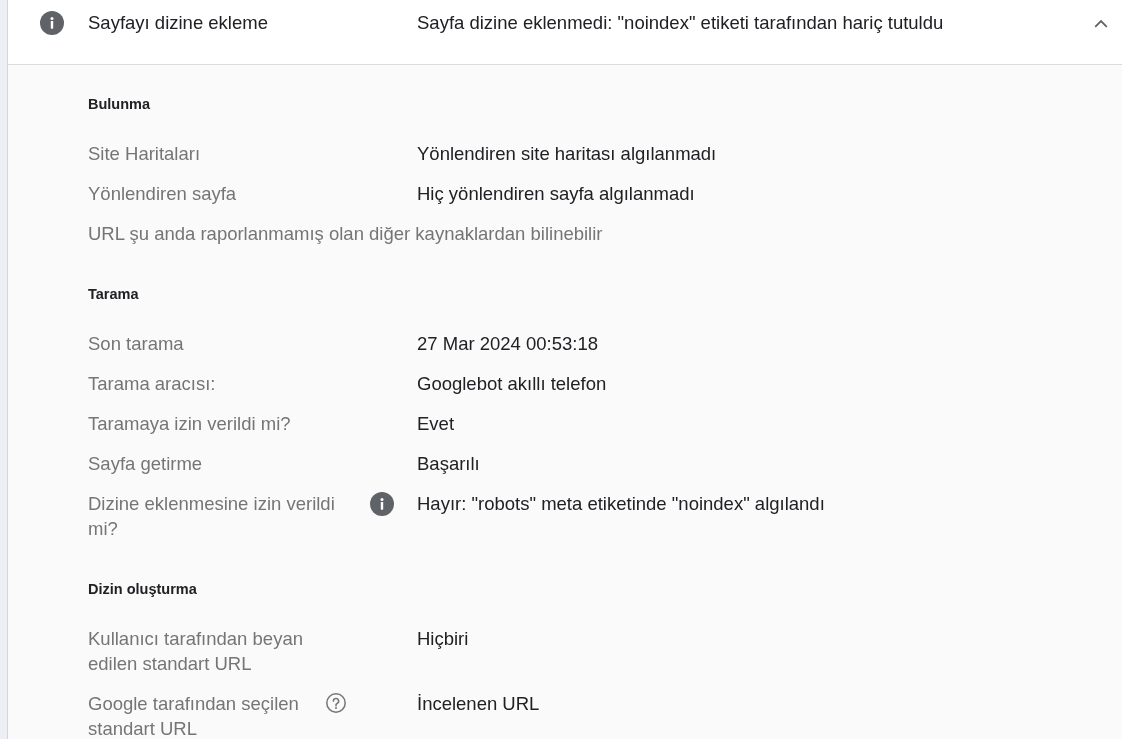  I want to click on field-label: Sayfa getirme, so click(146, 464).